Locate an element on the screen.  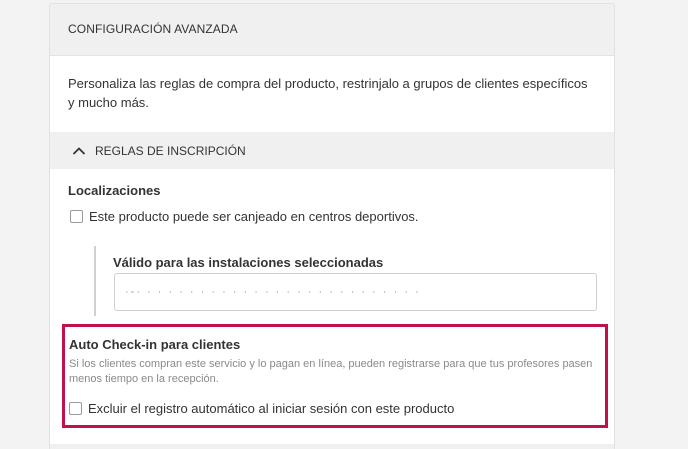
indent-divider is located at coordinates (95, 281).